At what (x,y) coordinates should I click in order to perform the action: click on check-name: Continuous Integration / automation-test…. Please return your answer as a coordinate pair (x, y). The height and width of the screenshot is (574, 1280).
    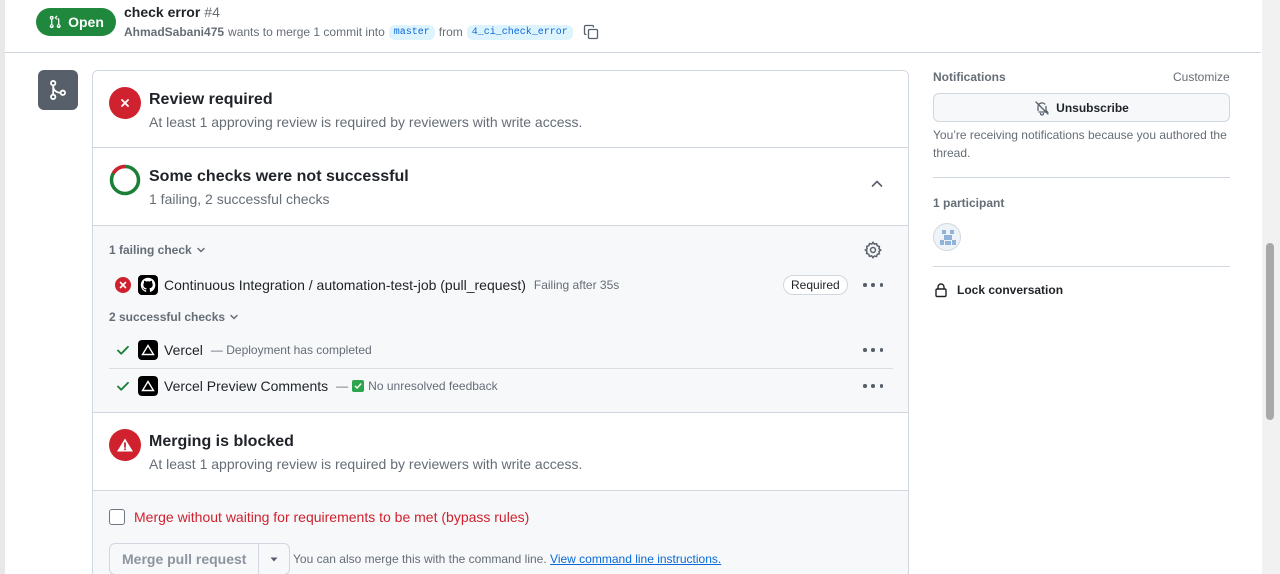
    Looking at the image, I should click on (345, 285).